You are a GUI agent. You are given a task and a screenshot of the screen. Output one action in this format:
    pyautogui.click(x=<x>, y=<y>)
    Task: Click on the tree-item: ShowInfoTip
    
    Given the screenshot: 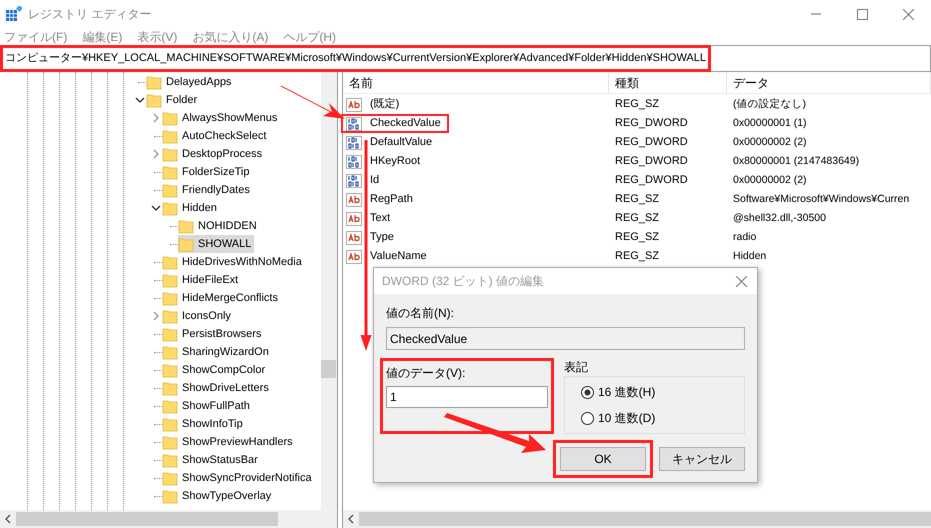 What is the action you would take?
    pyautogui.click(x=204, y=424)
    